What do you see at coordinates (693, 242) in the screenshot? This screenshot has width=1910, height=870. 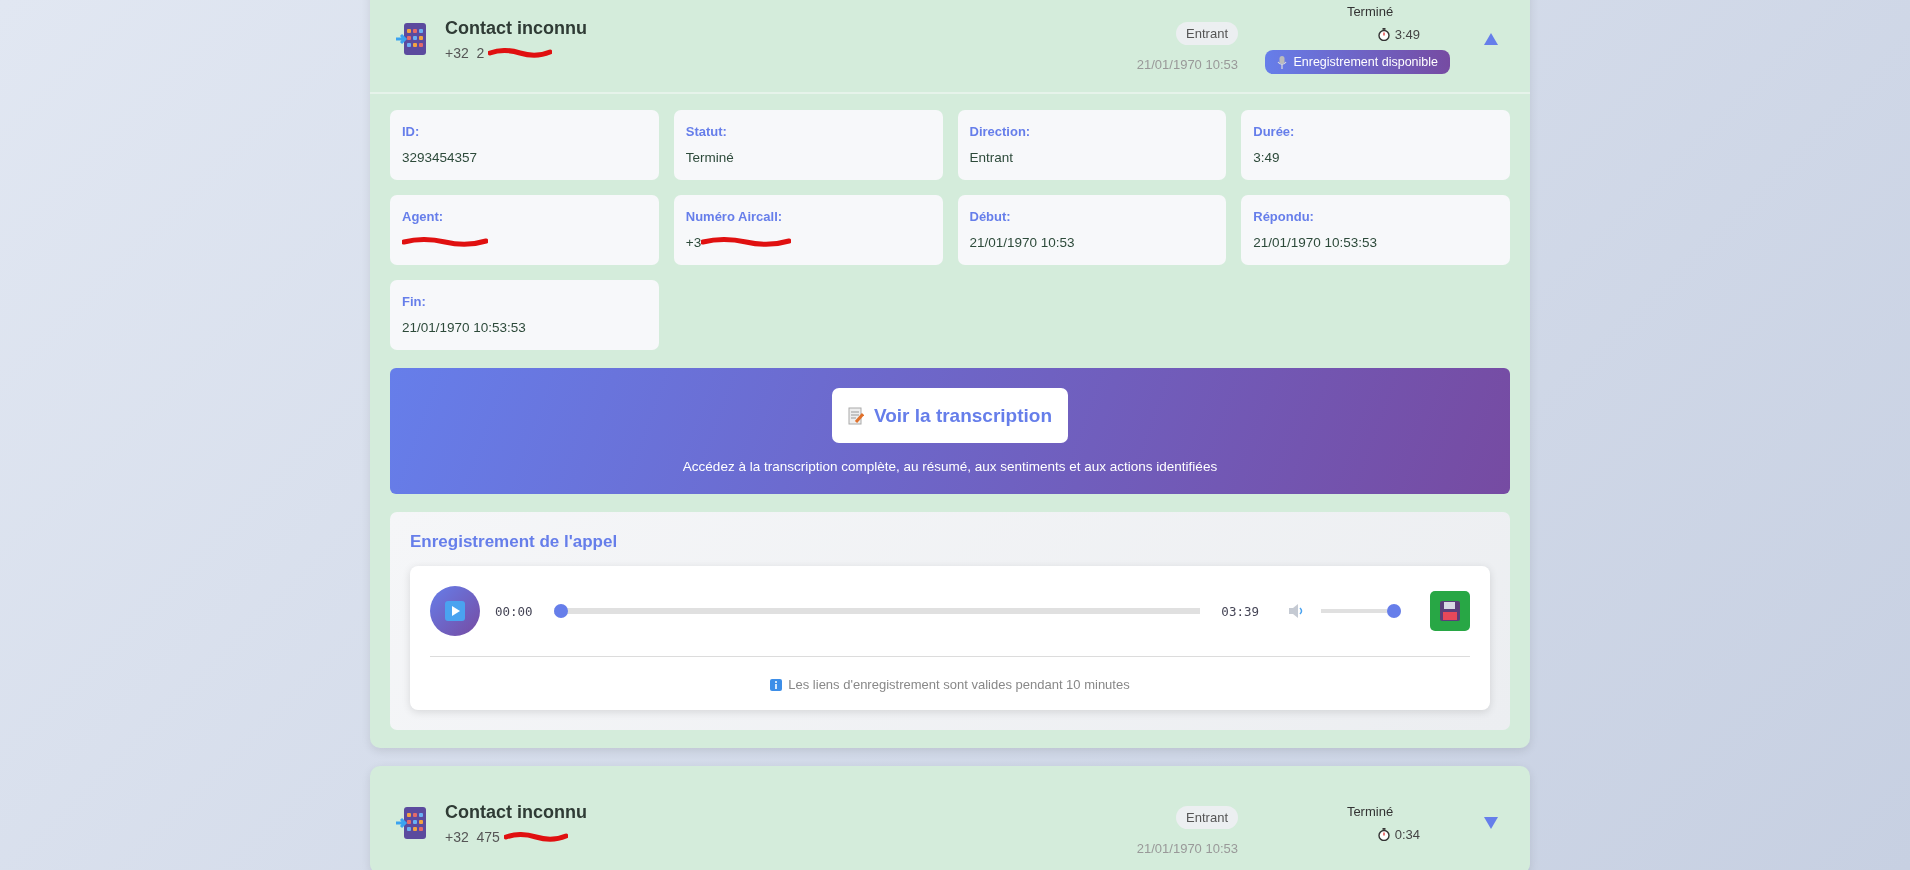 I see `detail-value: +3` at bounding box center [693, 242].